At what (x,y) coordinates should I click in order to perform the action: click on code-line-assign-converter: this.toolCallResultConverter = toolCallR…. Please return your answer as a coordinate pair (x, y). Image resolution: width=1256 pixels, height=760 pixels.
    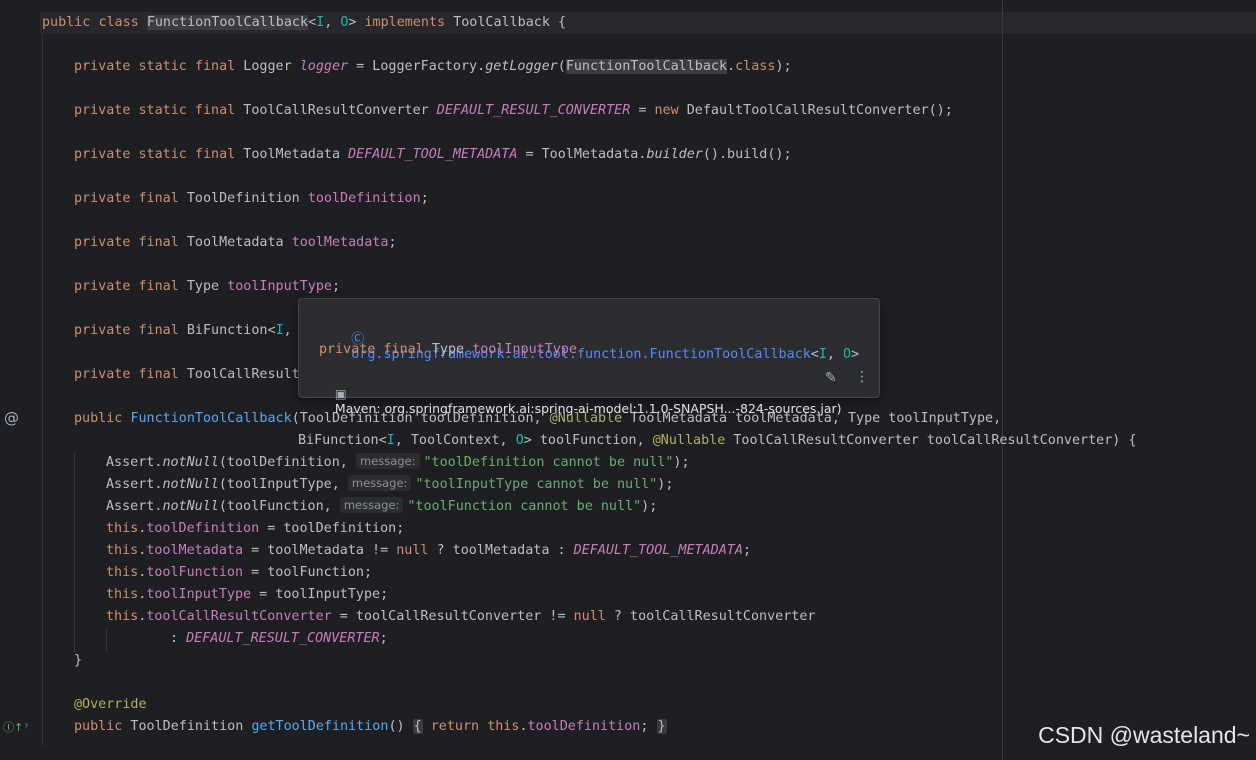
    Looking at the image, I should click on (460, 617).